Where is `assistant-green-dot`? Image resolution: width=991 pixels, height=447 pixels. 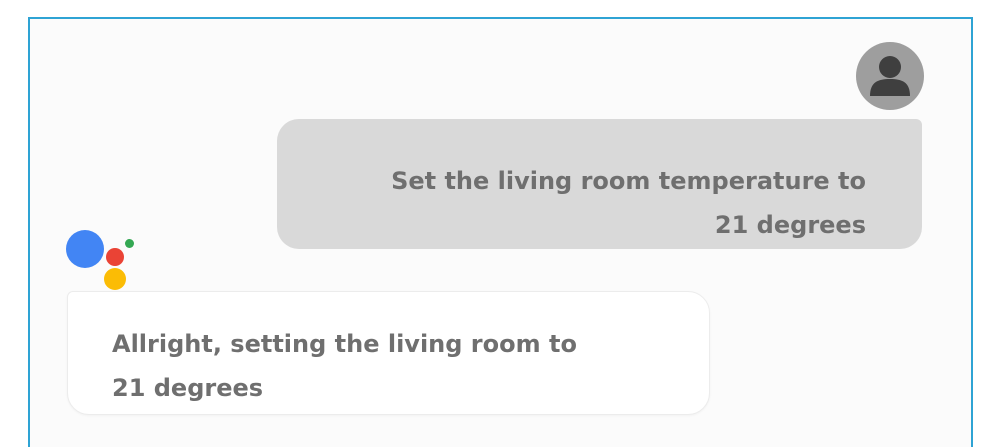
assistant-green-dot is located at coordinates (129, 243).